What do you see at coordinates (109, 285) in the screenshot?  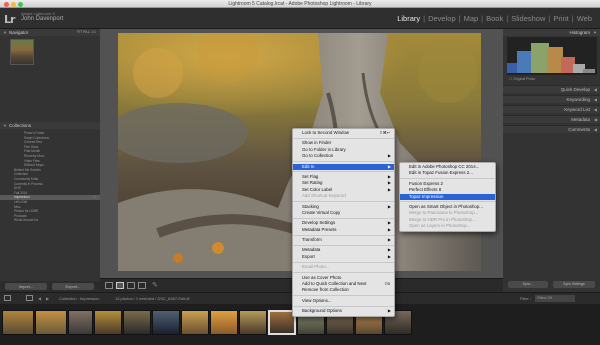 I see `grid-view-icon` at bounding box center [109, 285].